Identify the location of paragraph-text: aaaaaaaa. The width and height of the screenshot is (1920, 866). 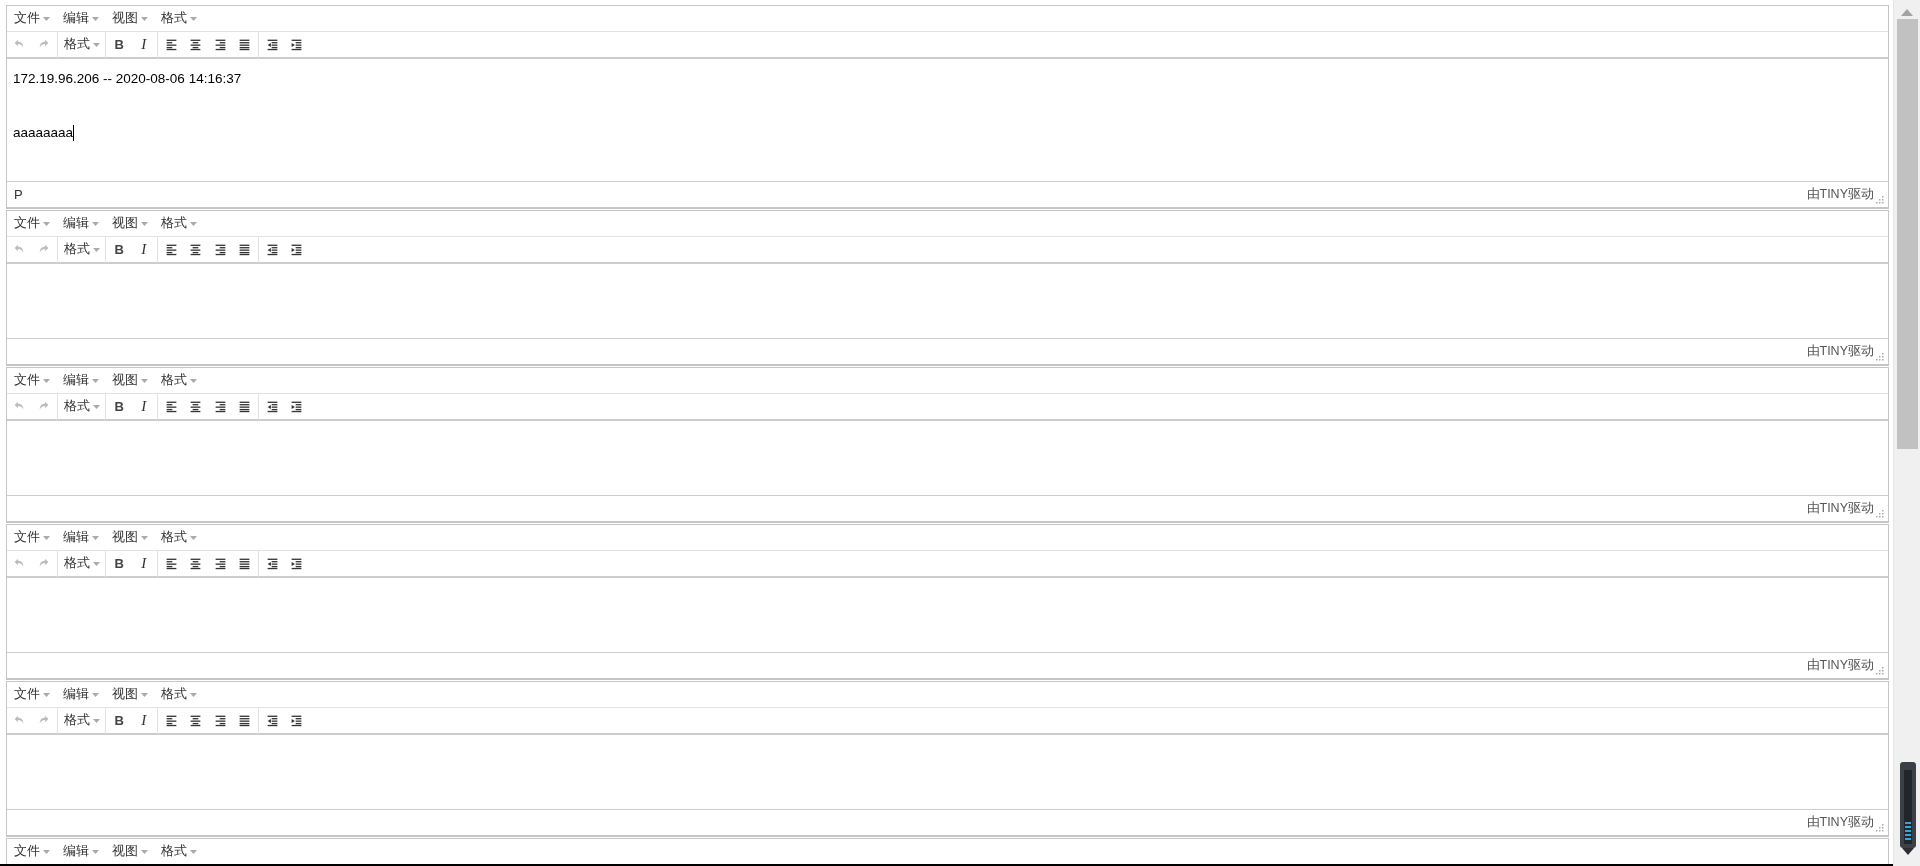
(43, 132).